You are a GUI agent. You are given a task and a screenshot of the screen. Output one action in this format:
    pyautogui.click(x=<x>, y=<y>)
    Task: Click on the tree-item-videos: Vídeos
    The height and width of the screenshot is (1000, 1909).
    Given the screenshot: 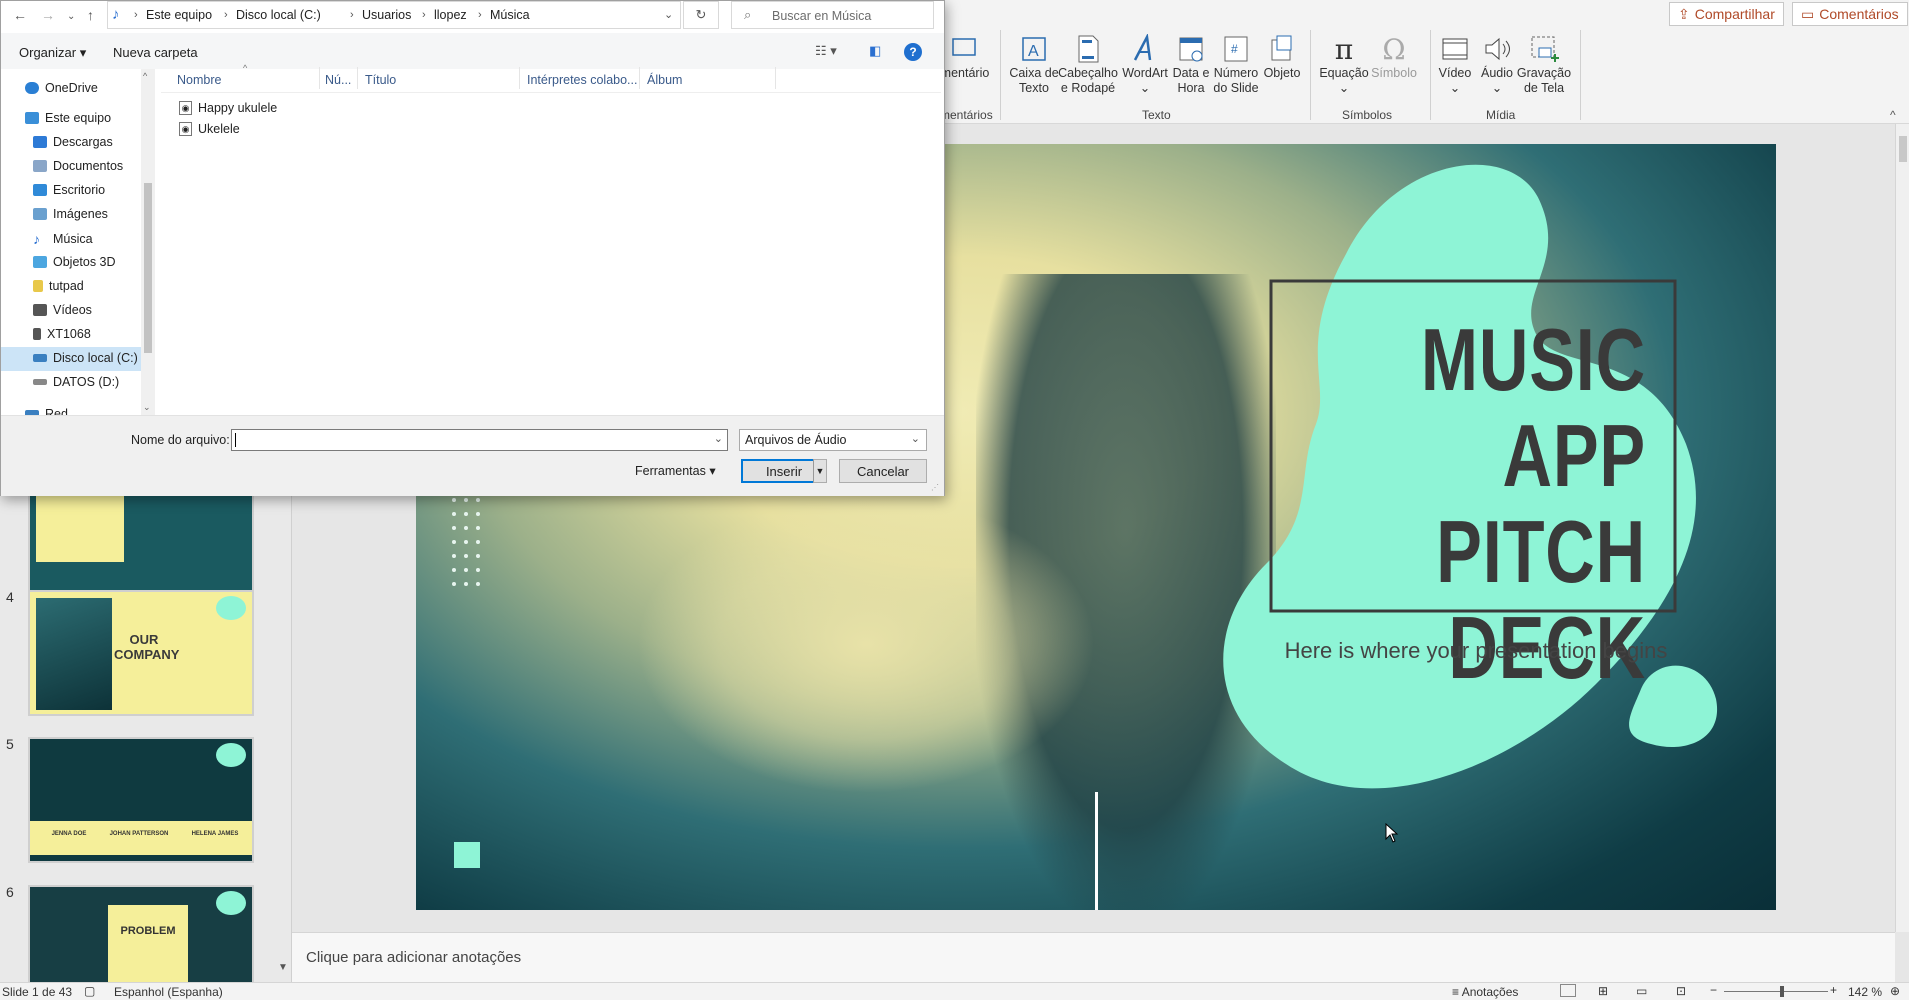 What is the action you would take?
    pyautogui.click(x=62, y=310)
    